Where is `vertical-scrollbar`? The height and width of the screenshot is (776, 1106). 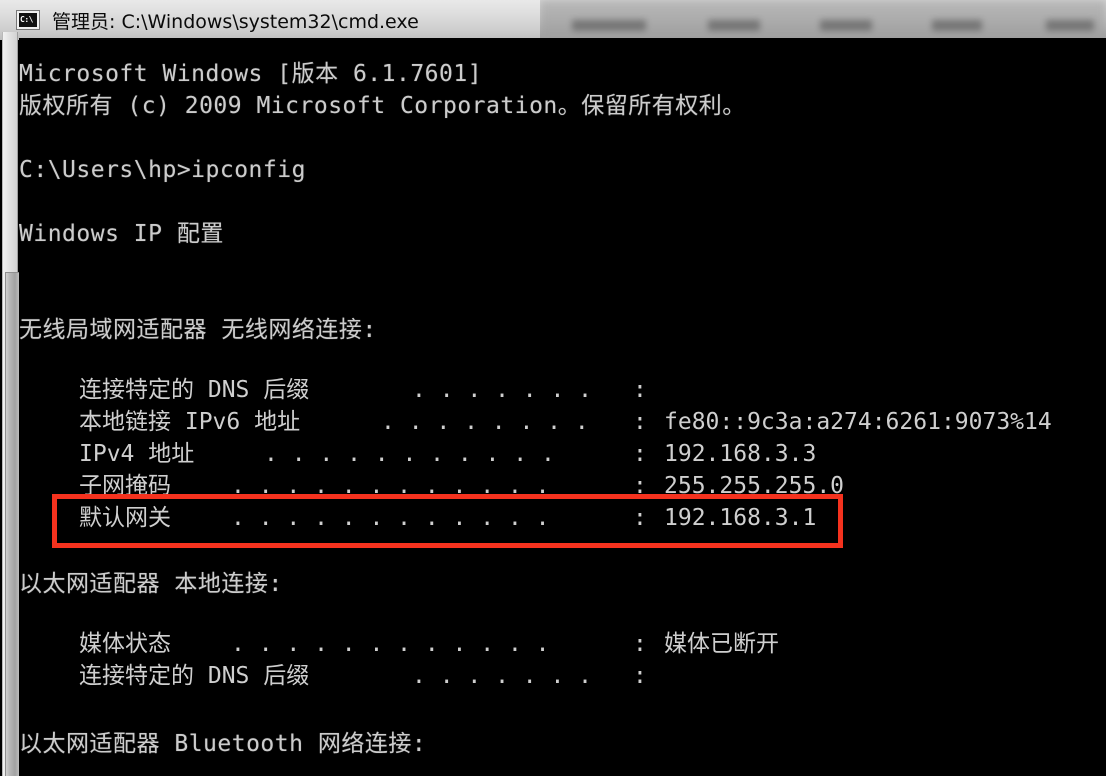 vertical-scrollbar is located at coordinates (11, 404).